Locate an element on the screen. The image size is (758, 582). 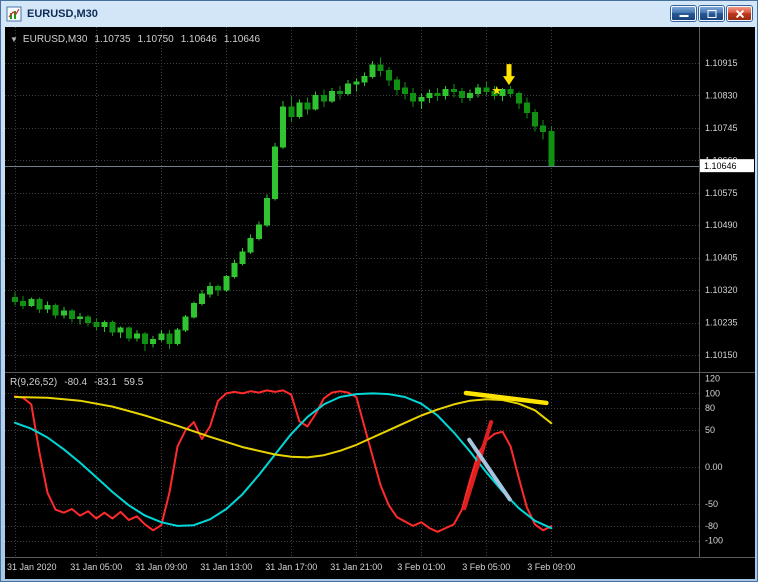
indicator-scale-label: 0.00 is located at coordinates (714, 467).